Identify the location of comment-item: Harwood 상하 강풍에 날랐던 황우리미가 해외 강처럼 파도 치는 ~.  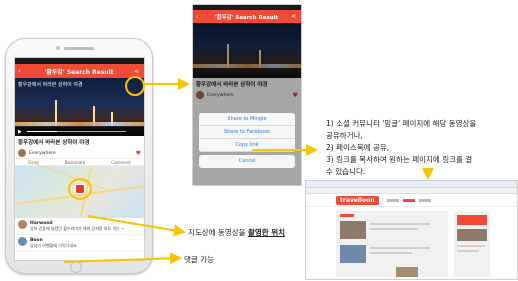
(79, 226).